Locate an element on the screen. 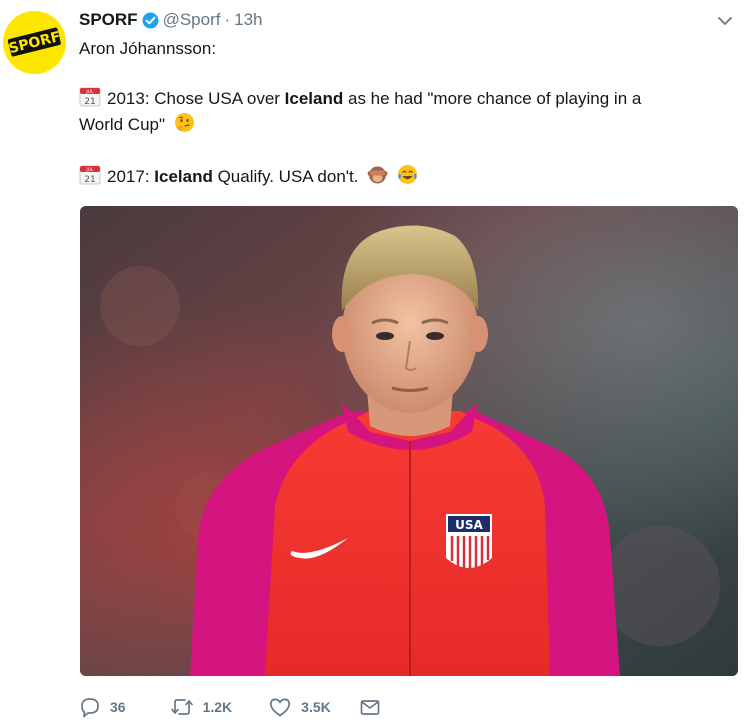 Image resolution: width=750 pixels, height=724 pixels. jersey-crest-text: USA is located at coordinates (469, 525).